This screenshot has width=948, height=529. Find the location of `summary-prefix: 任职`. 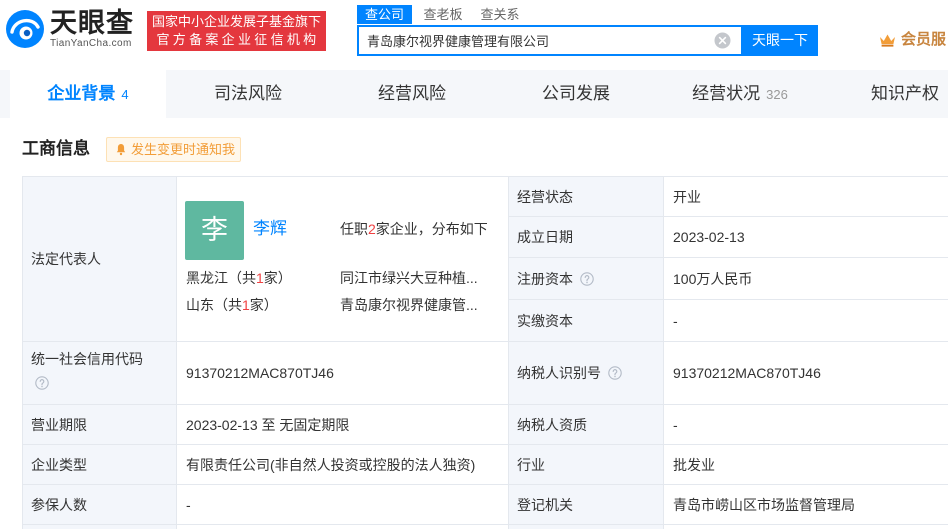

summary-prefix: 任职 is located at coordinates (354, 229).